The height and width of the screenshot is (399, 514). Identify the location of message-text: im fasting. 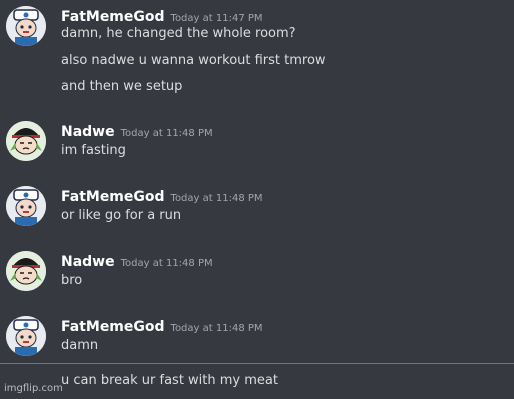
(93, 150).